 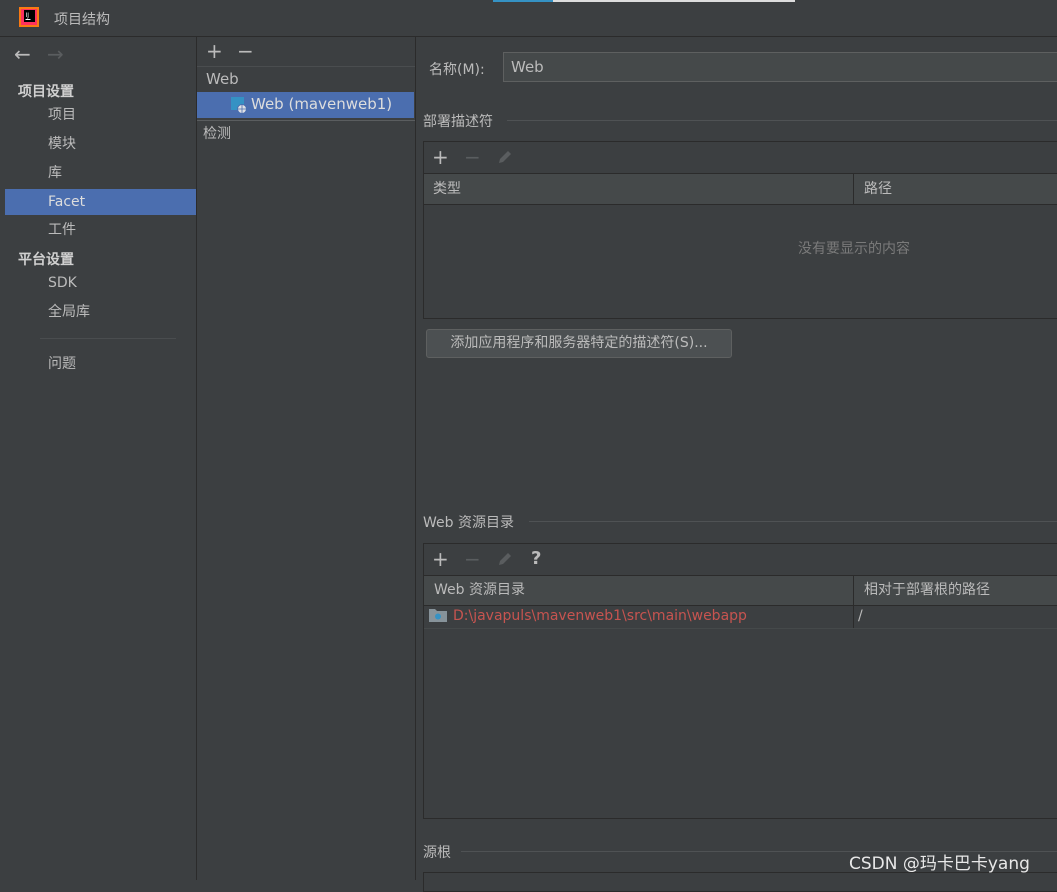 What do you see at coordinates (878, 189) in the screenshot?
I see `deploy-col-path: 路径` at bounding box center [878, 189].